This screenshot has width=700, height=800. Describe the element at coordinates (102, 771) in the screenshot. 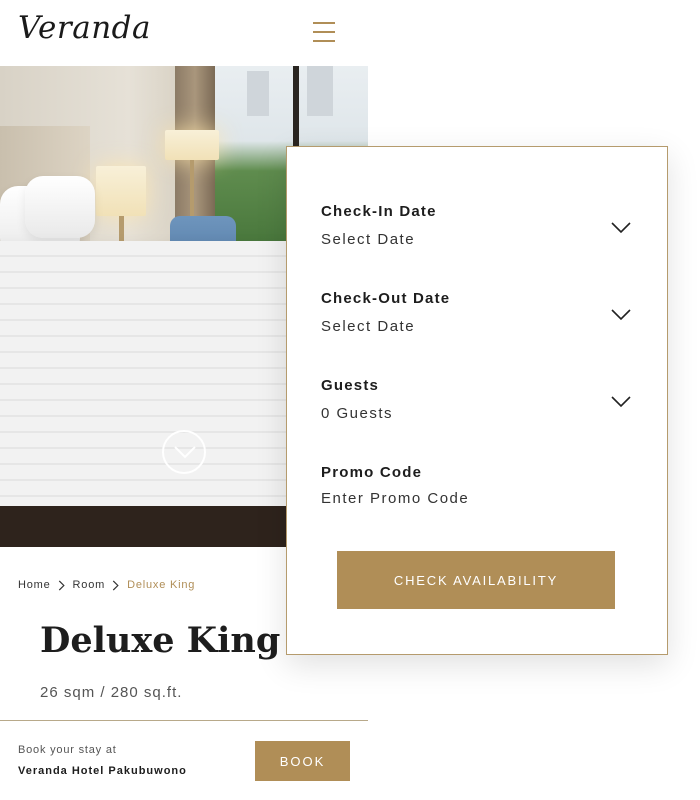

I see `hotel-name: Veranda Hotel Pakubuwono` at that location.